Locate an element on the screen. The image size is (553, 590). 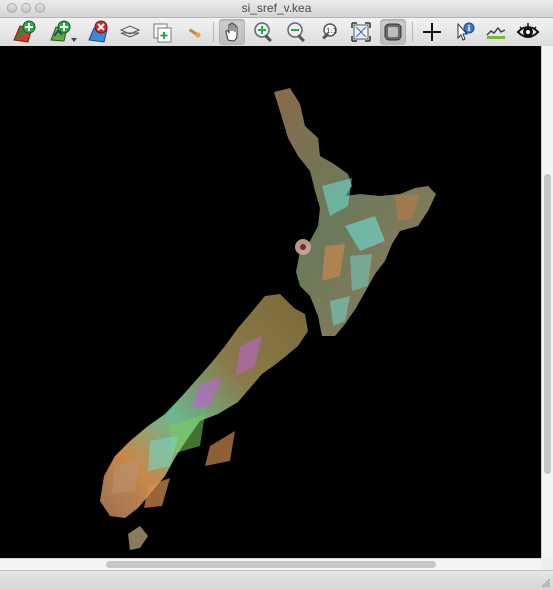
zoom-full-extent-icon is located at coordinates (361, 32).